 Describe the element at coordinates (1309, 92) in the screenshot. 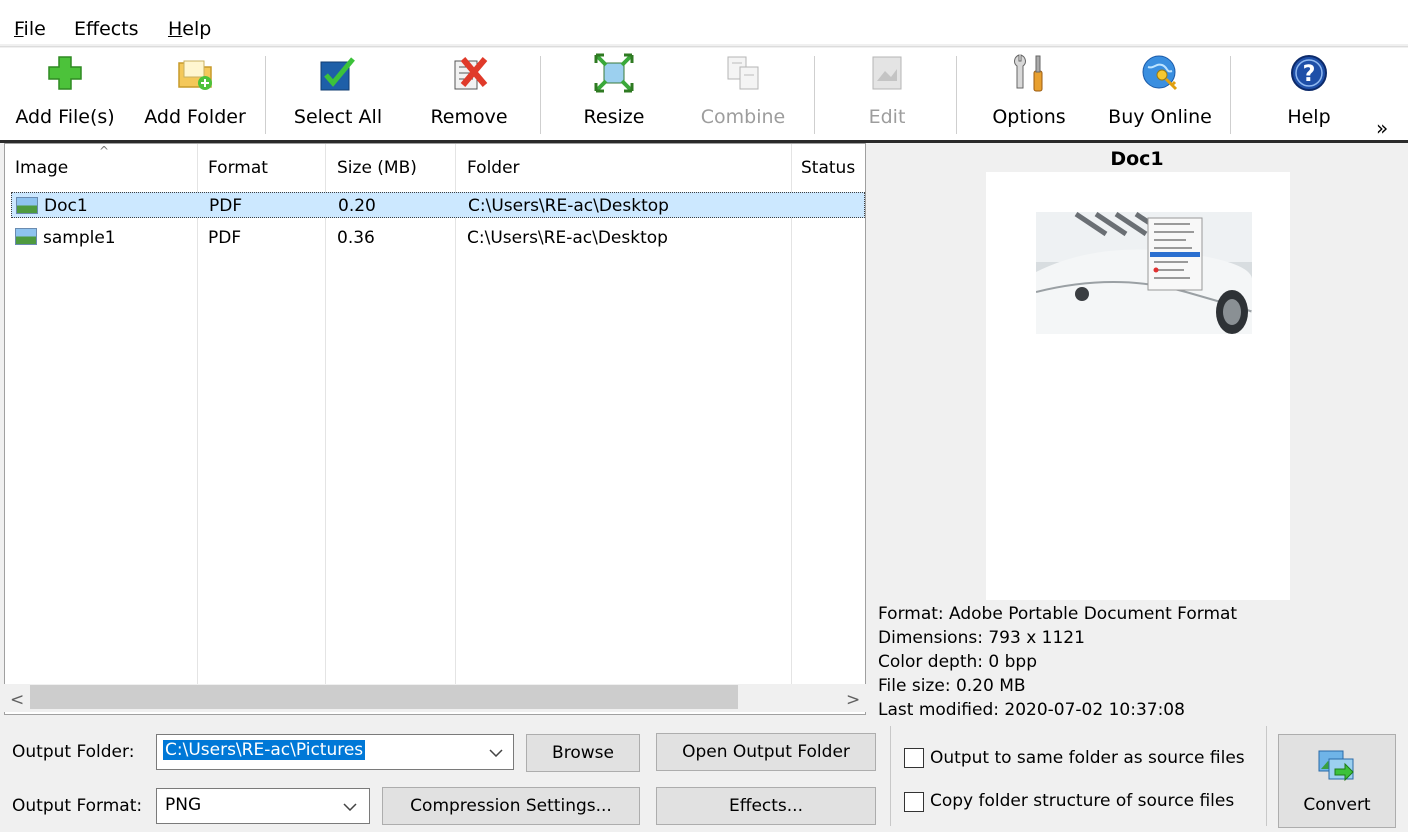

I see `help-button: ? Help` at that location.